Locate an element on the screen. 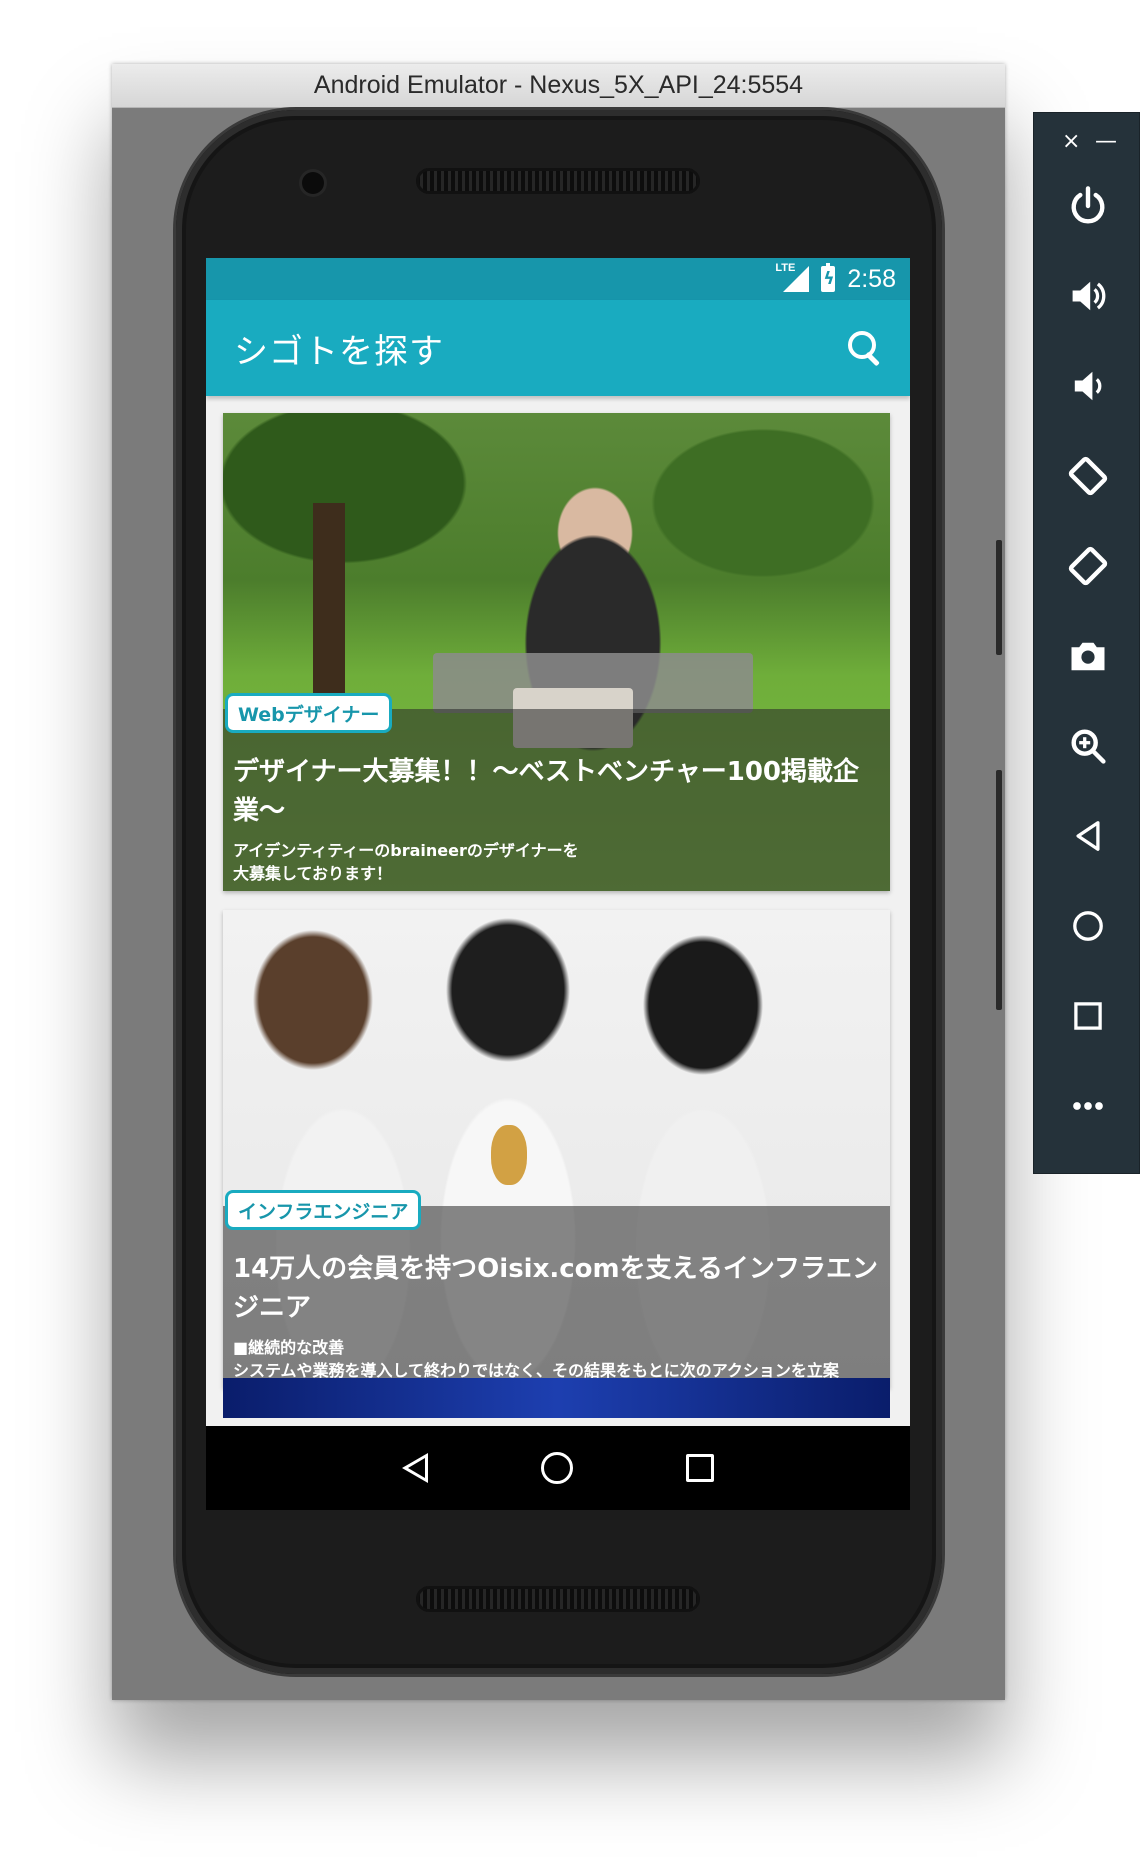  job-category-badge: Webデザイナー is located at coordinates (309, 713).